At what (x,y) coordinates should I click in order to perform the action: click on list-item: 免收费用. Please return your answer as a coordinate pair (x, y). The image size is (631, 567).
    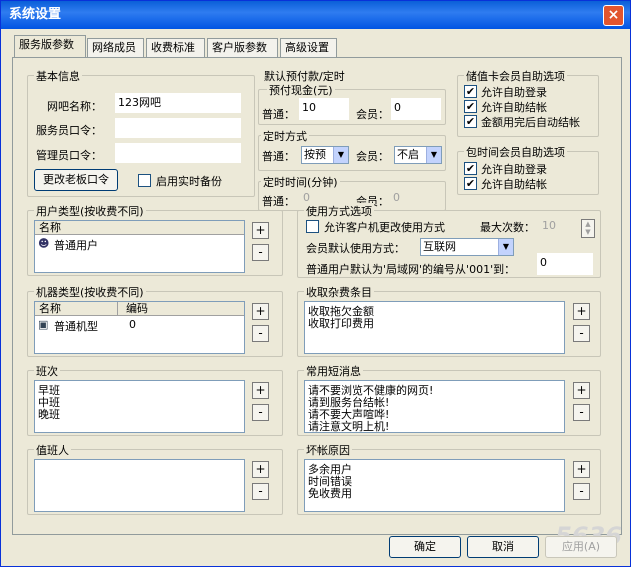
    Looking at the image, I should click on (330, 493).